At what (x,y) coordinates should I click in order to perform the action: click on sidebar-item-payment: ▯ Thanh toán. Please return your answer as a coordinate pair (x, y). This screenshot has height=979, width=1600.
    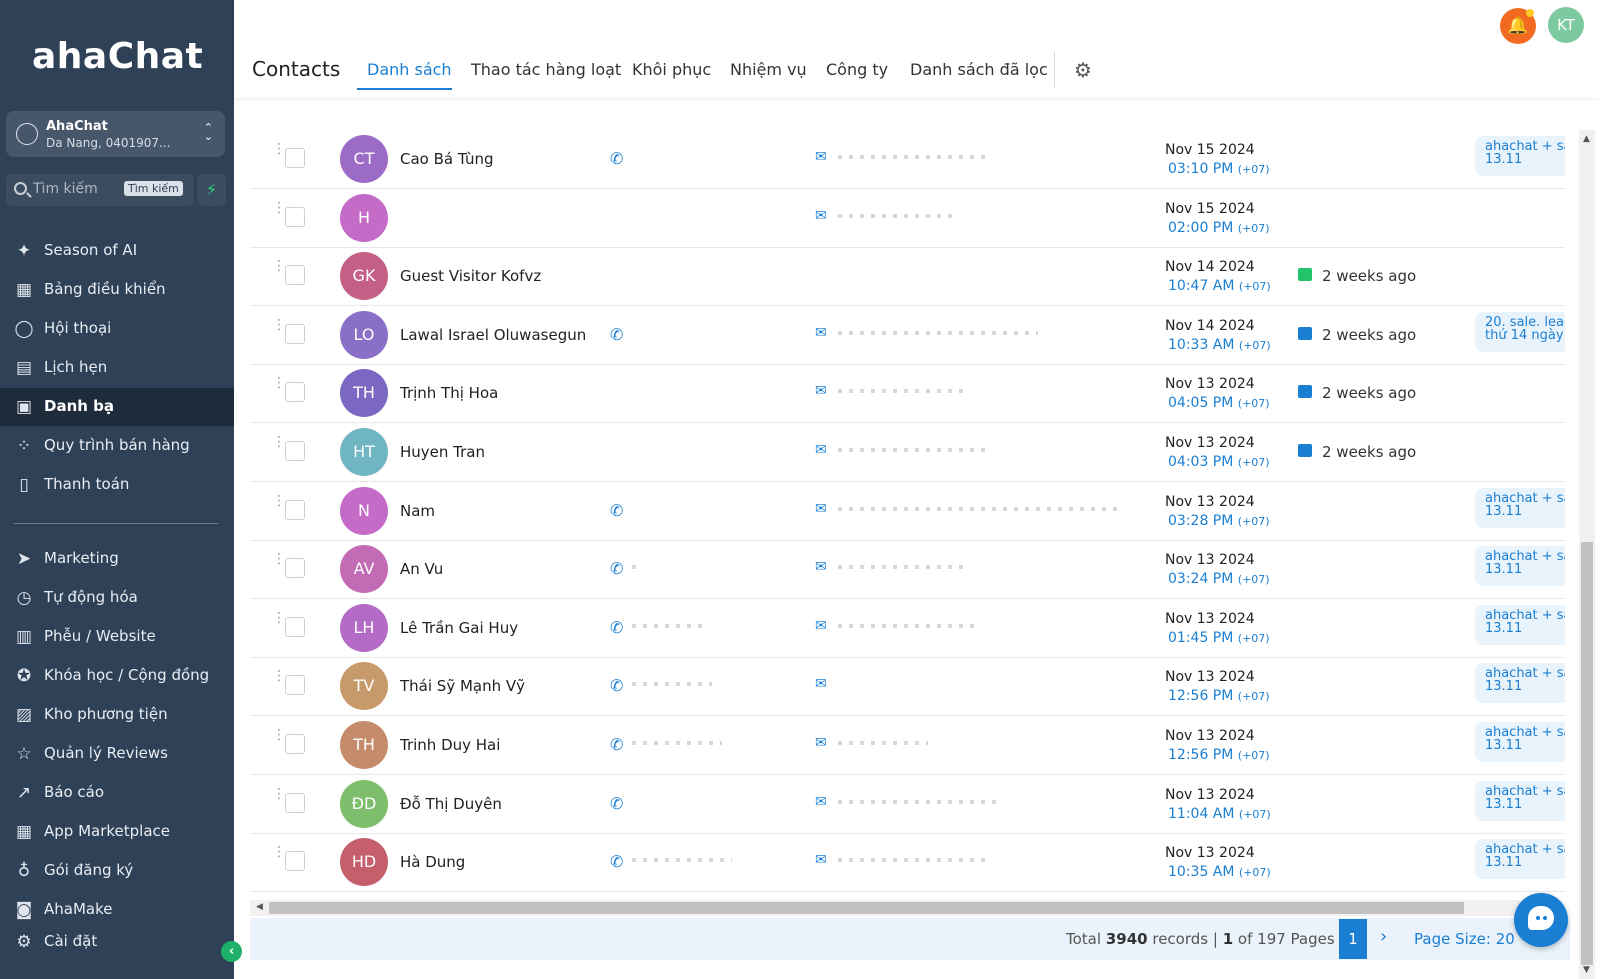
    Looking at the image, I should click on (117, 485).